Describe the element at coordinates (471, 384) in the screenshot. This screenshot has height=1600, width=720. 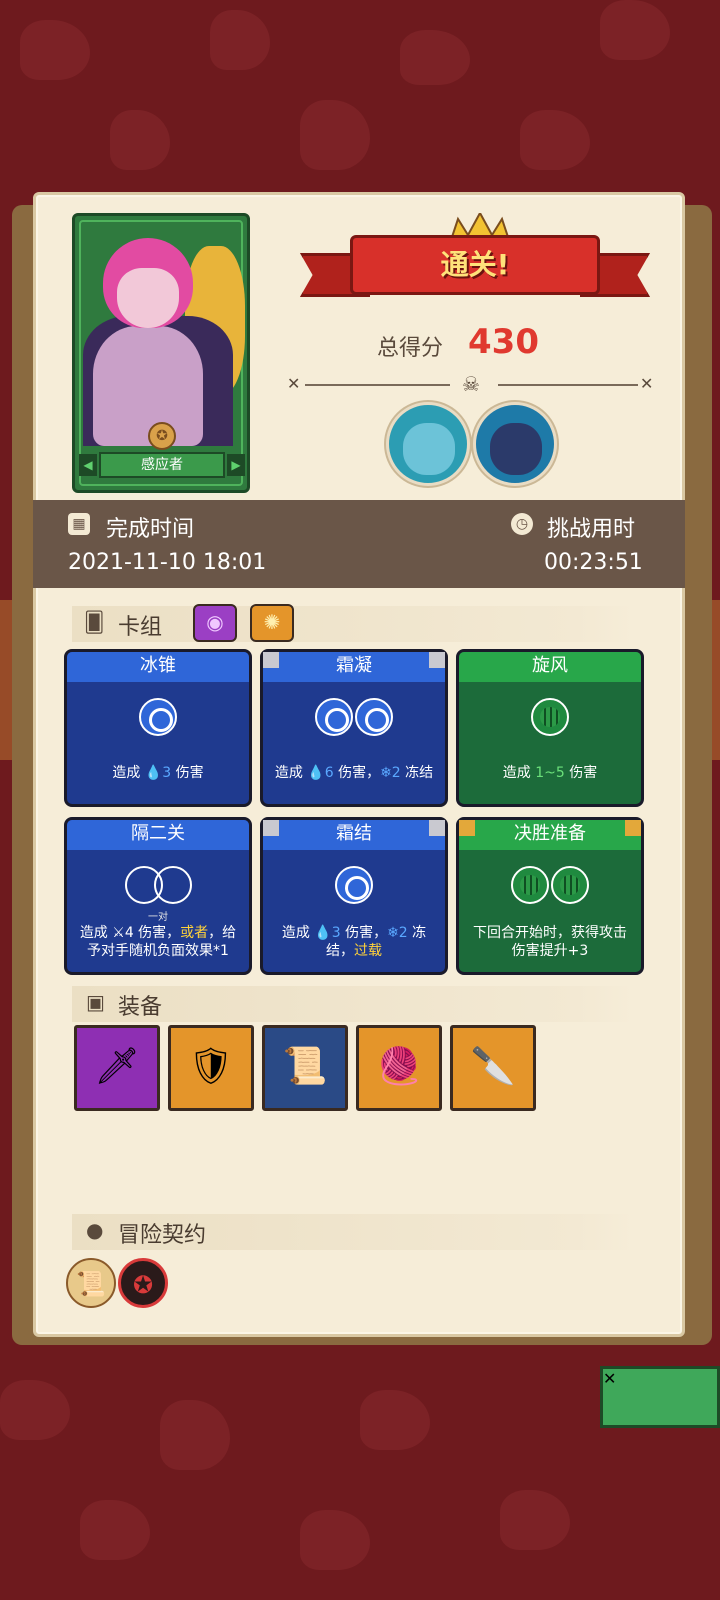
I see `skull-icon: ☠` at that location.